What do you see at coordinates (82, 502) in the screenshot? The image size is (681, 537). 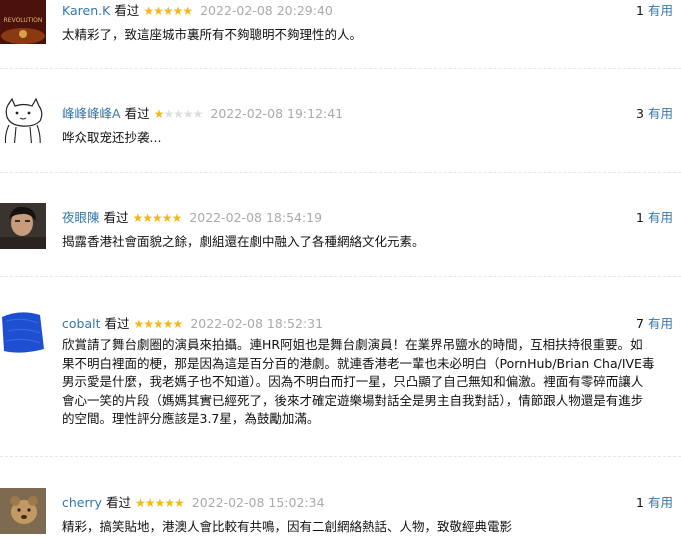 I see `username: cherry` at bounding box center [82, 502].